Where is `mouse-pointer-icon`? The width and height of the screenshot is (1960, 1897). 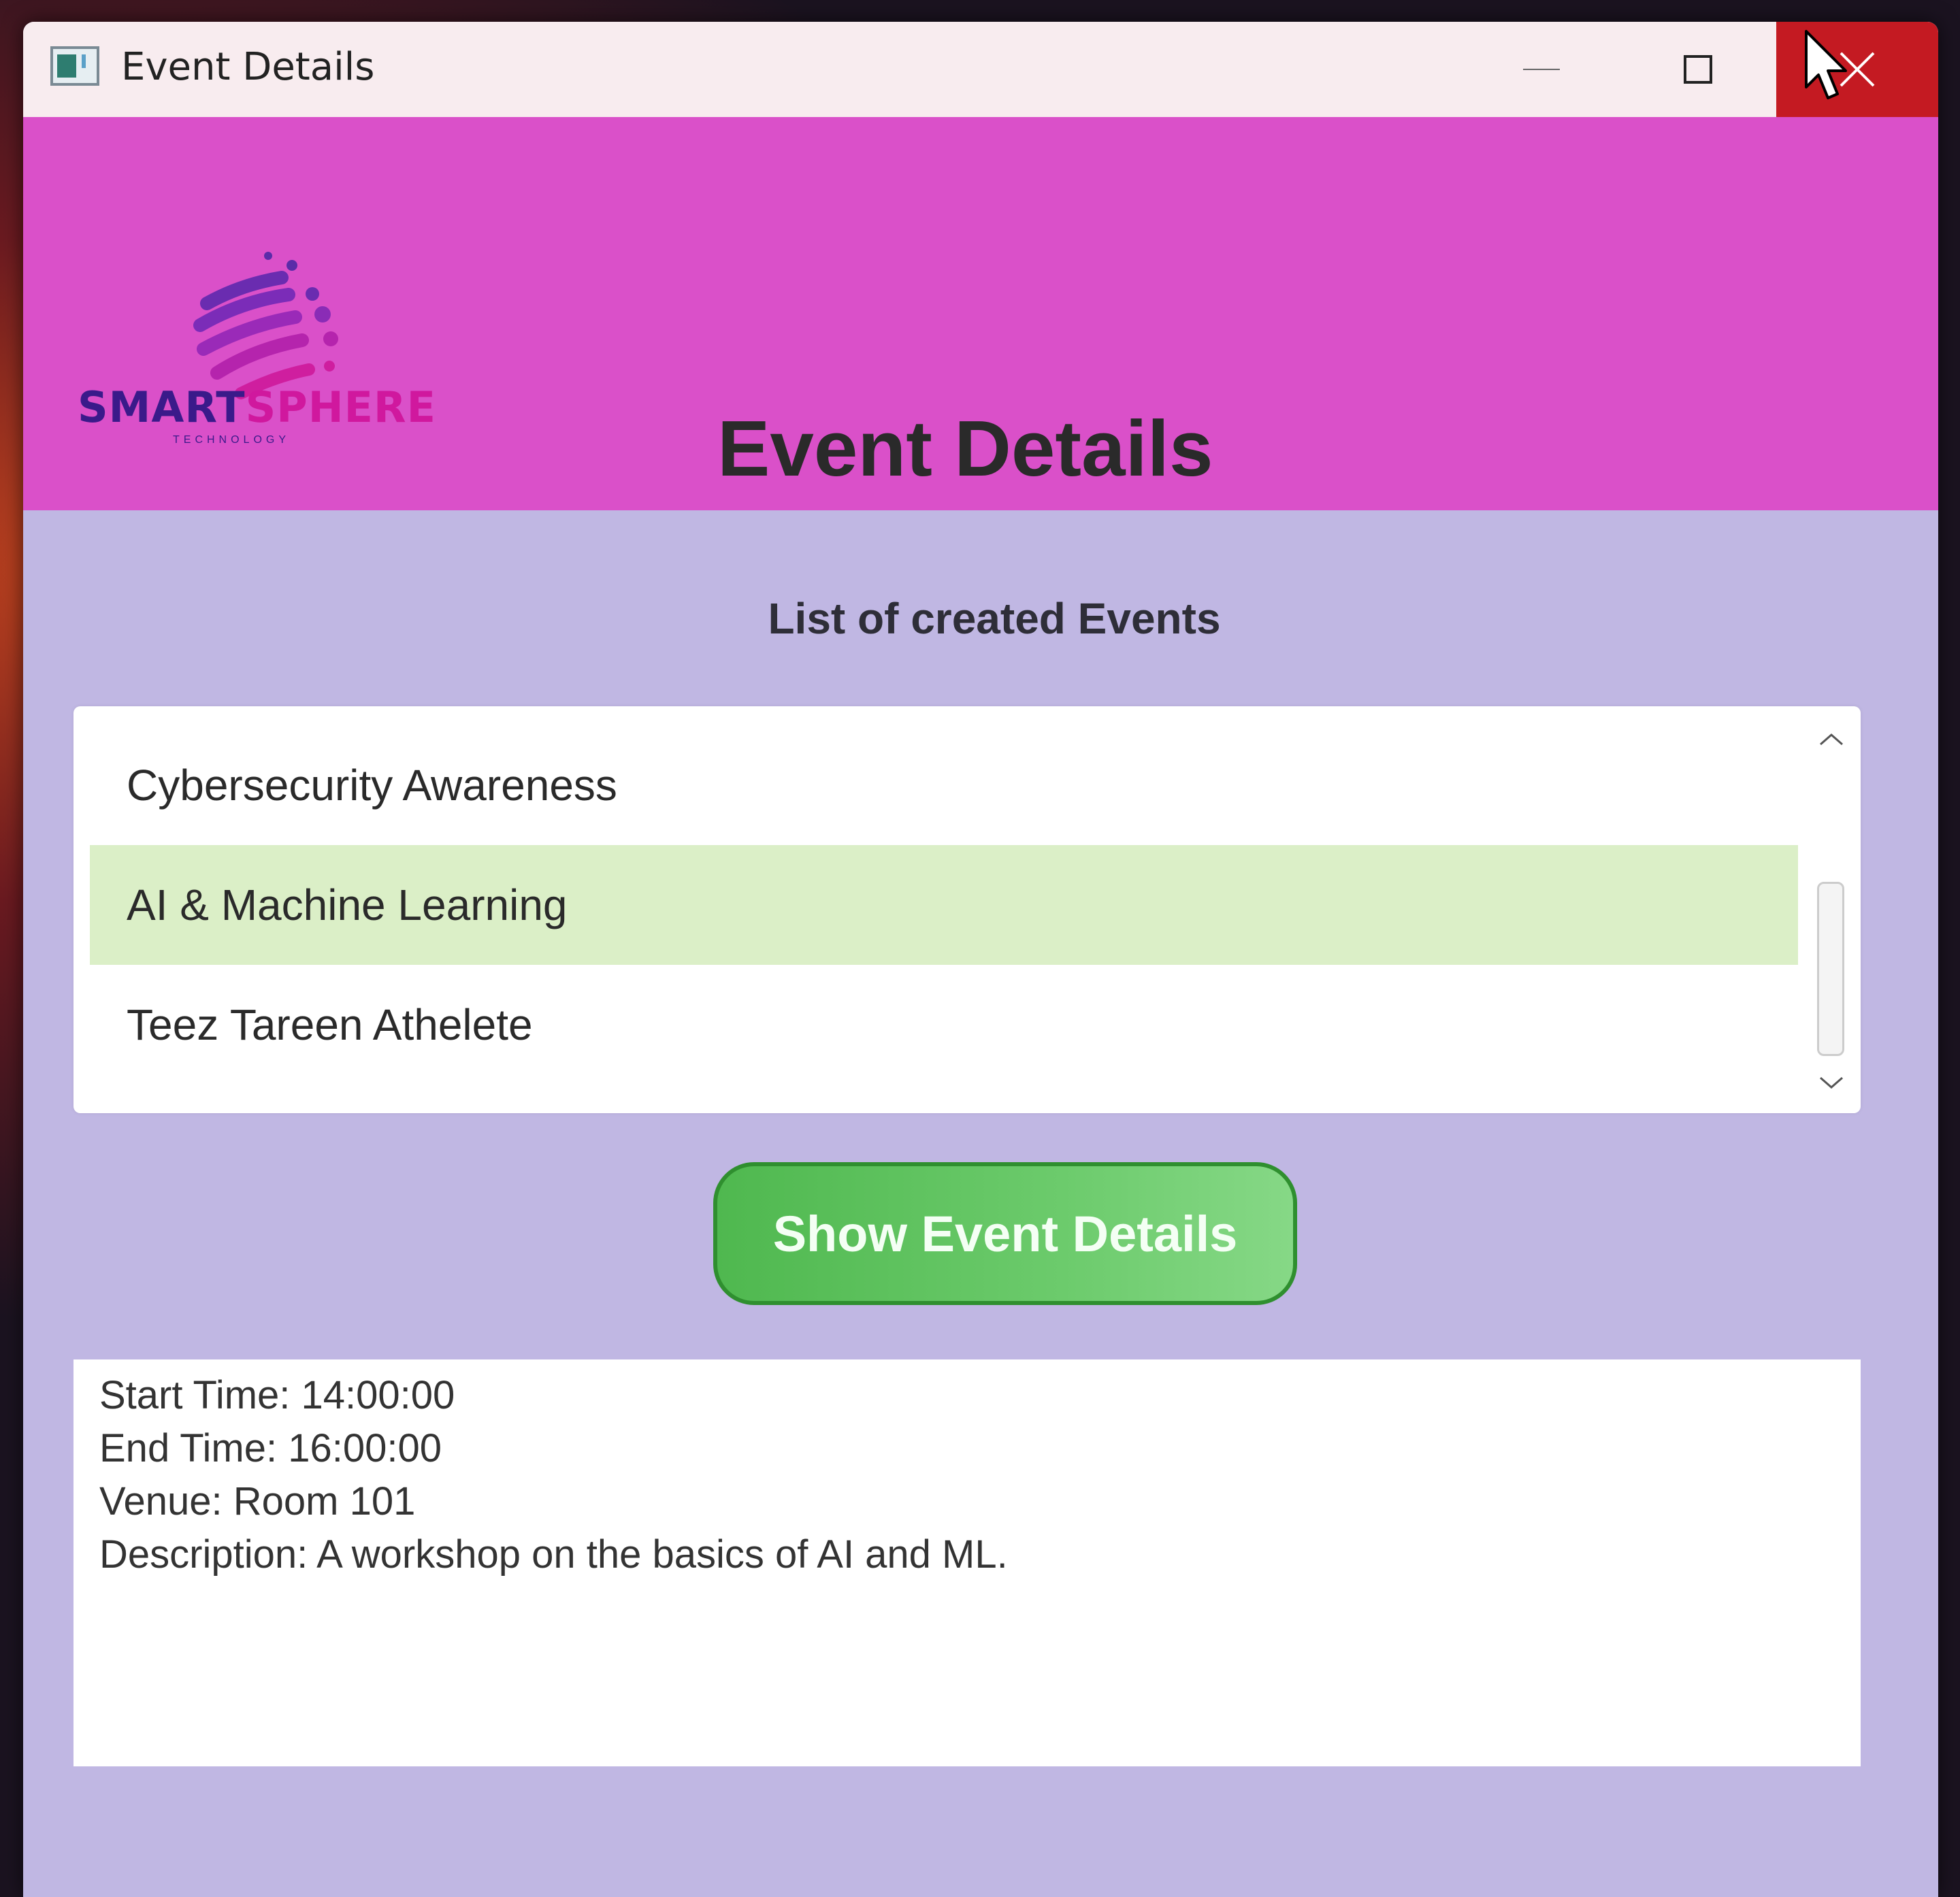 mouse-pointer-icon is located at coordinates (1826, 64).